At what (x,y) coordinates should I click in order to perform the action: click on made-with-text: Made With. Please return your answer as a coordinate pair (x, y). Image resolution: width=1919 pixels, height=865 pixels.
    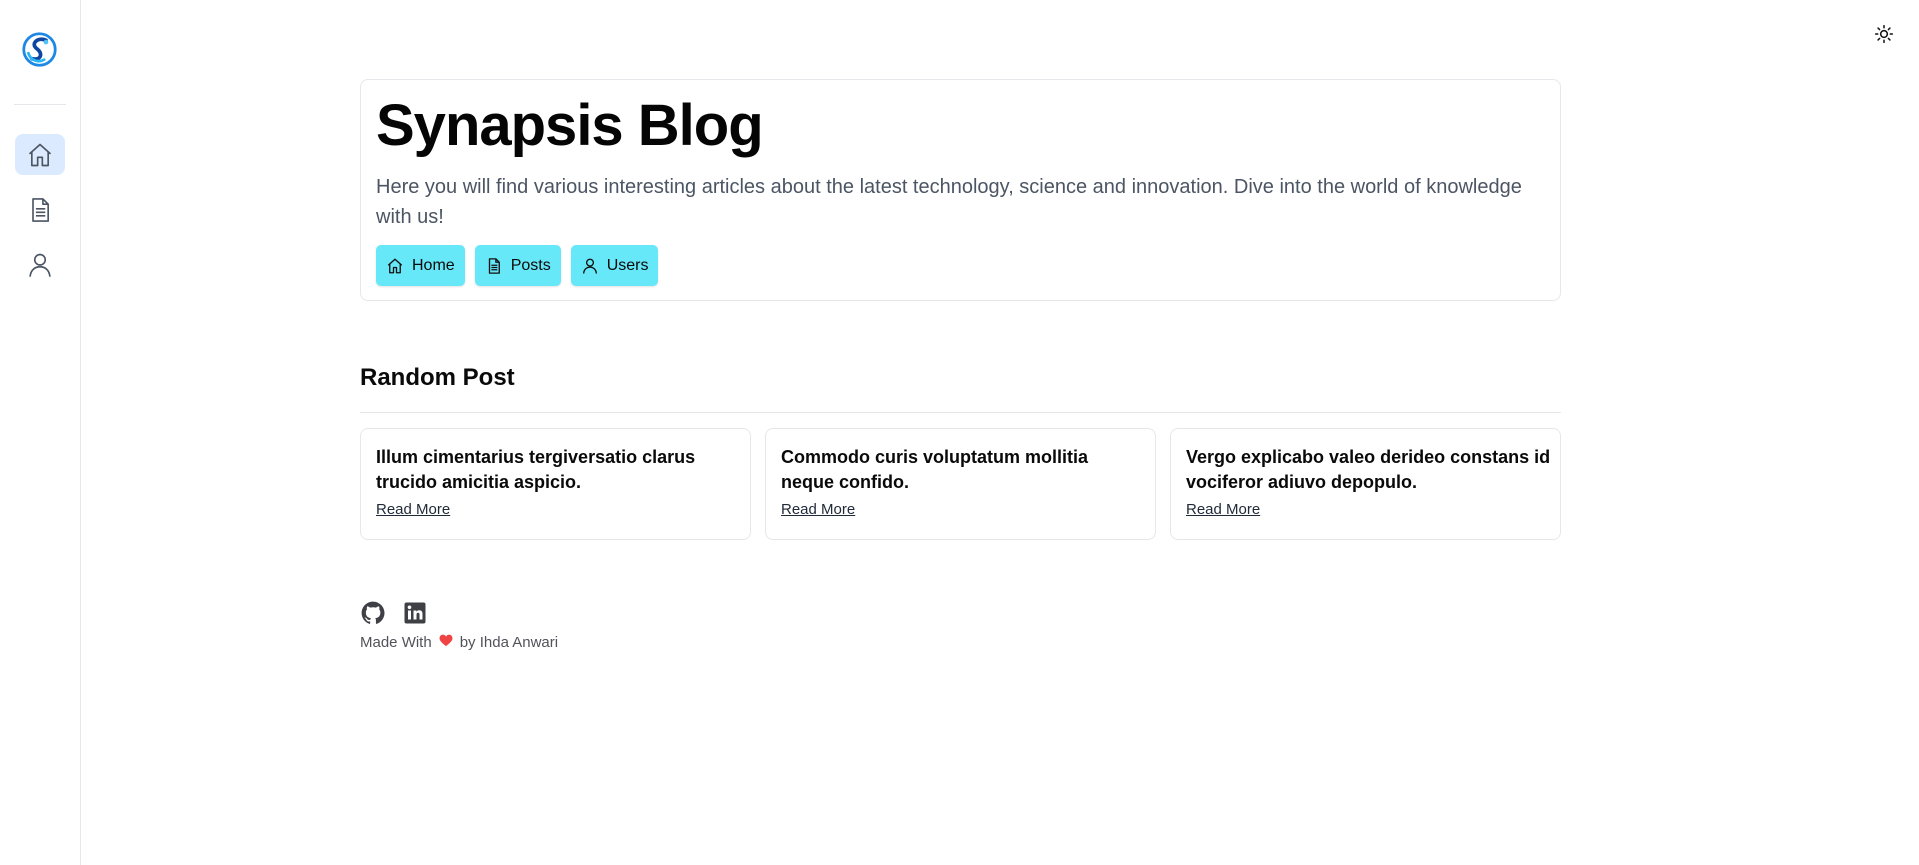
    Looking at the image, I should click on (396, 642).